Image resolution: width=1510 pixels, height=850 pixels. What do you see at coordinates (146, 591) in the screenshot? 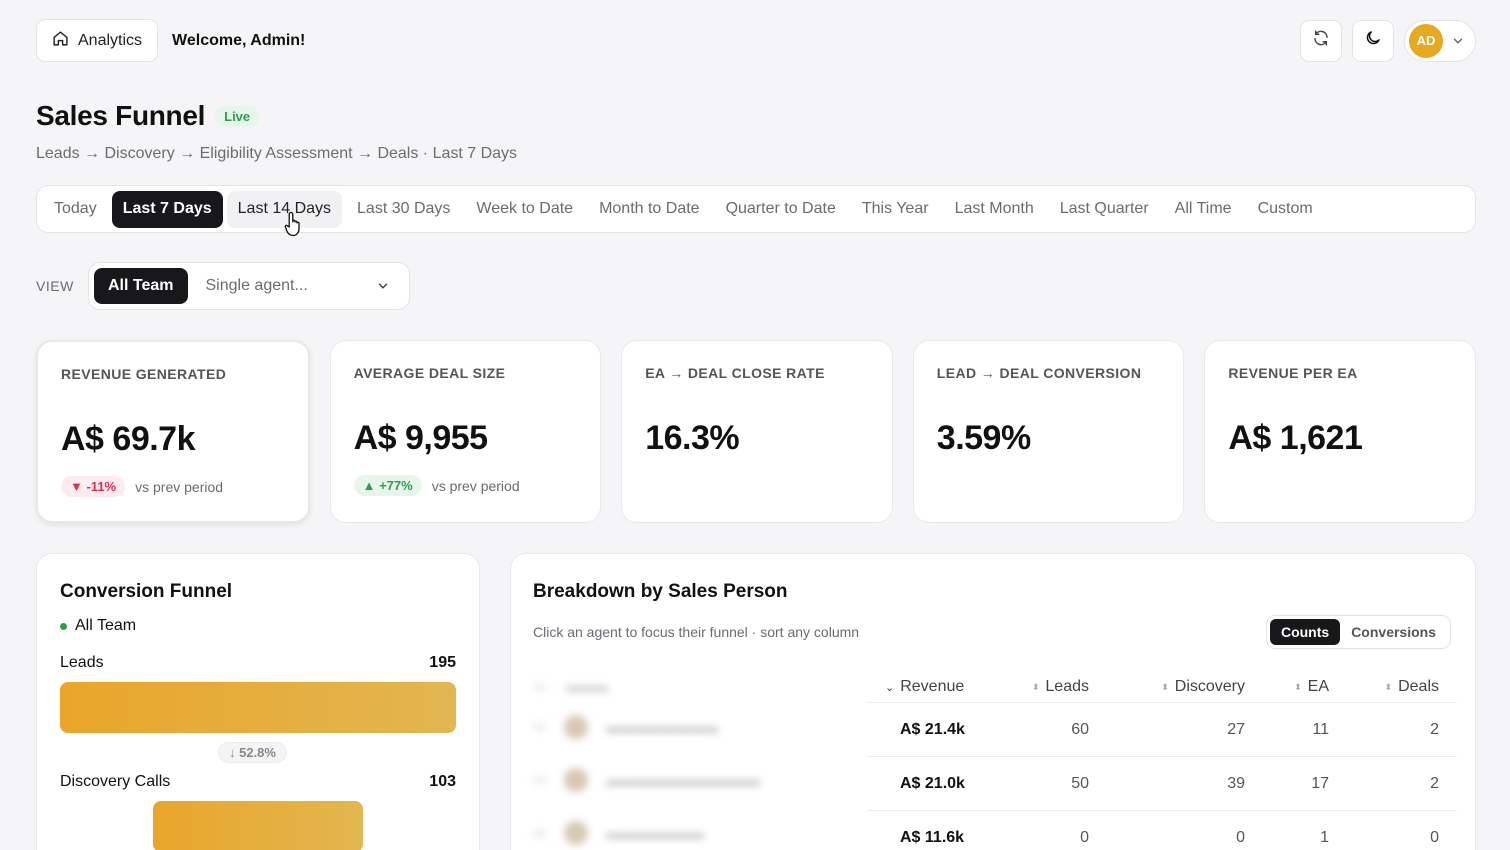
I see `funnel-title: Conversion Funnel` at bounding box center [146, 591].